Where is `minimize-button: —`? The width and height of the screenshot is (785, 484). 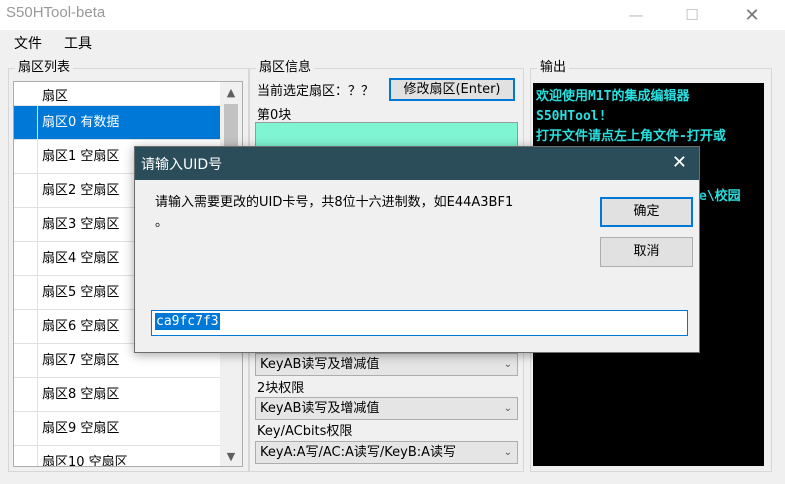
minimize-button: — is located at coordinates (636, 15).